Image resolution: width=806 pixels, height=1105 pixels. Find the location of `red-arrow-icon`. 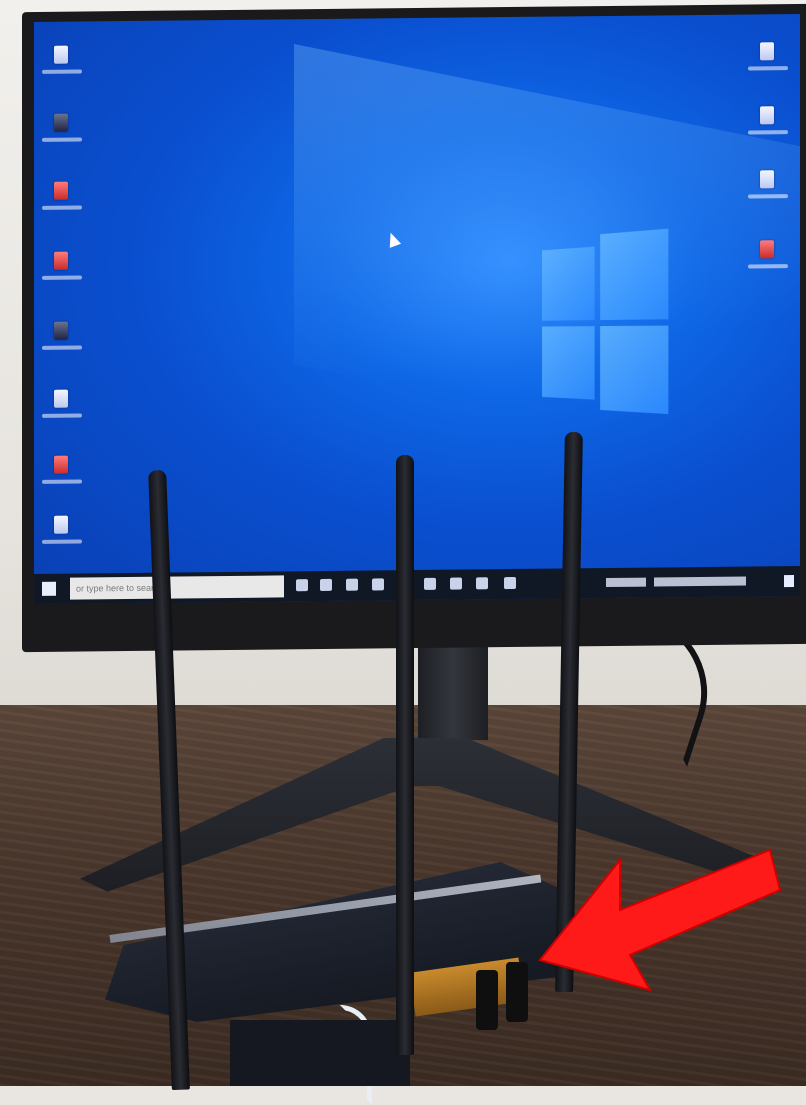

red-arrow-icon is located at coordinates (660, 910).